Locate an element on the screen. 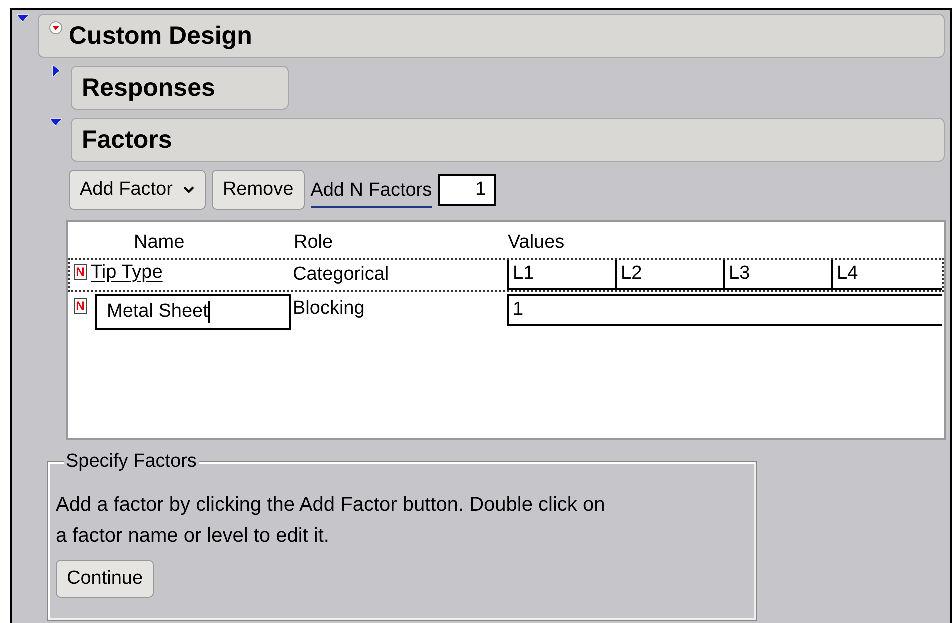  level-value: L3 is located at coordinates (779, 274).